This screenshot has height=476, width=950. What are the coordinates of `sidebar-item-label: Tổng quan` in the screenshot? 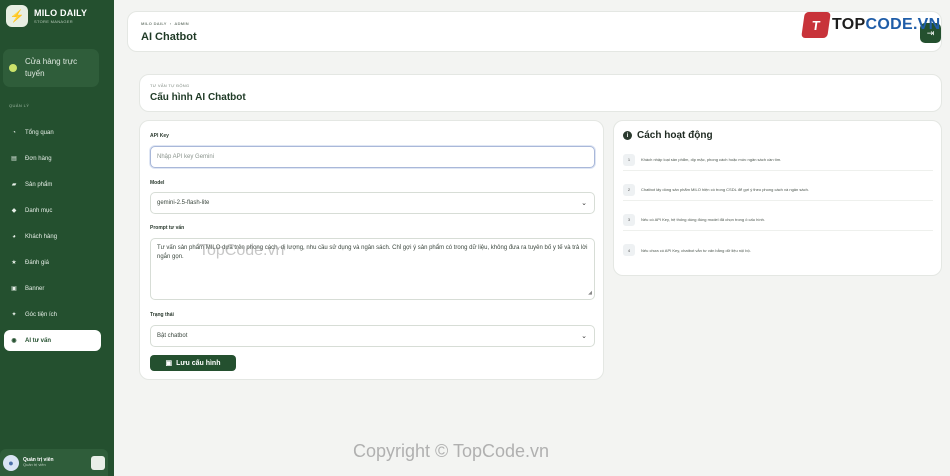 It's located at (39, 132).